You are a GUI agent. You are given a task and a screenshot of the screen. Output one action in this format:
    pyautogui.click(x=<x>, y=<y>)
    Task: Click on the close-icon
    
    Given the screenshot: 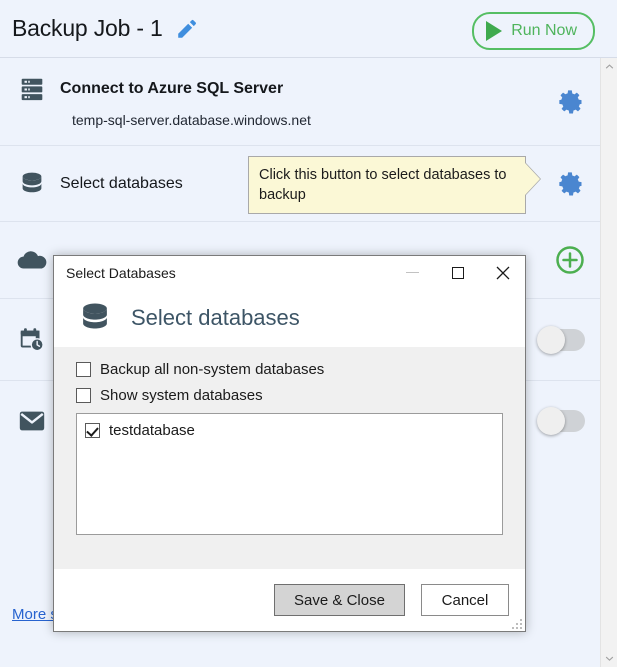 What is the action you would take?
    pyautogui.click(x=502, y=272)
    